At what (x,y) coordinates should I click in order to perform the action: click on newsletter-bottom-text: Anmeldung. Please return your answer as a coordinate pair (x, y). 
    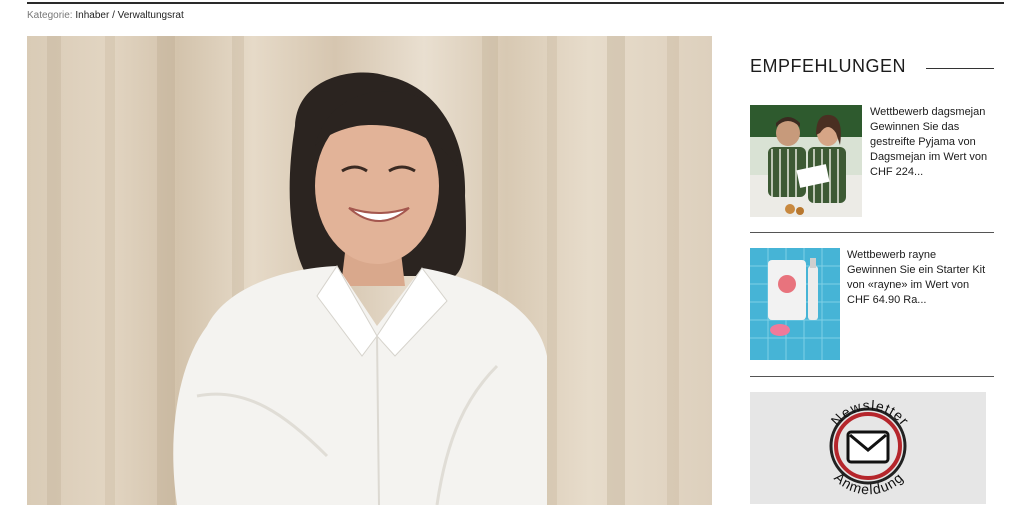
    Looking at the image, I should click on (868, 483).